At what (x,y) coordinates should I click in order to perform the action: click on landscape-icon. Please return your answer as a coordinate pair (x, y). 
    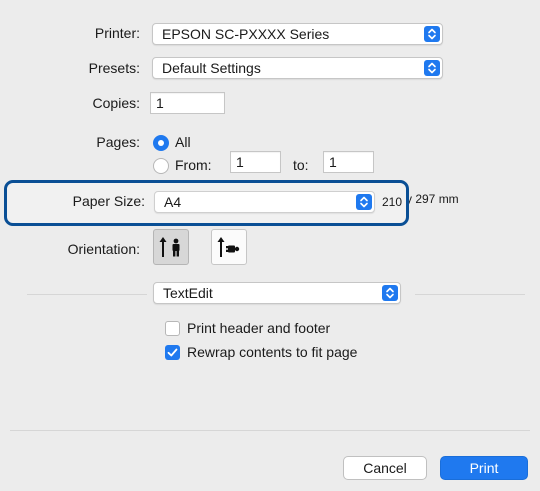
    Looking at the image, I should click on (228, 247).